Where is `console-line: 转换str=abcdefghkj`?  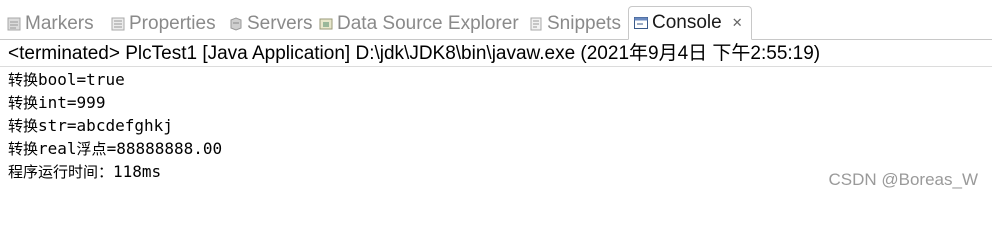 console-line: 转换str=abcdefghkj is located at coordinates (90, 125).